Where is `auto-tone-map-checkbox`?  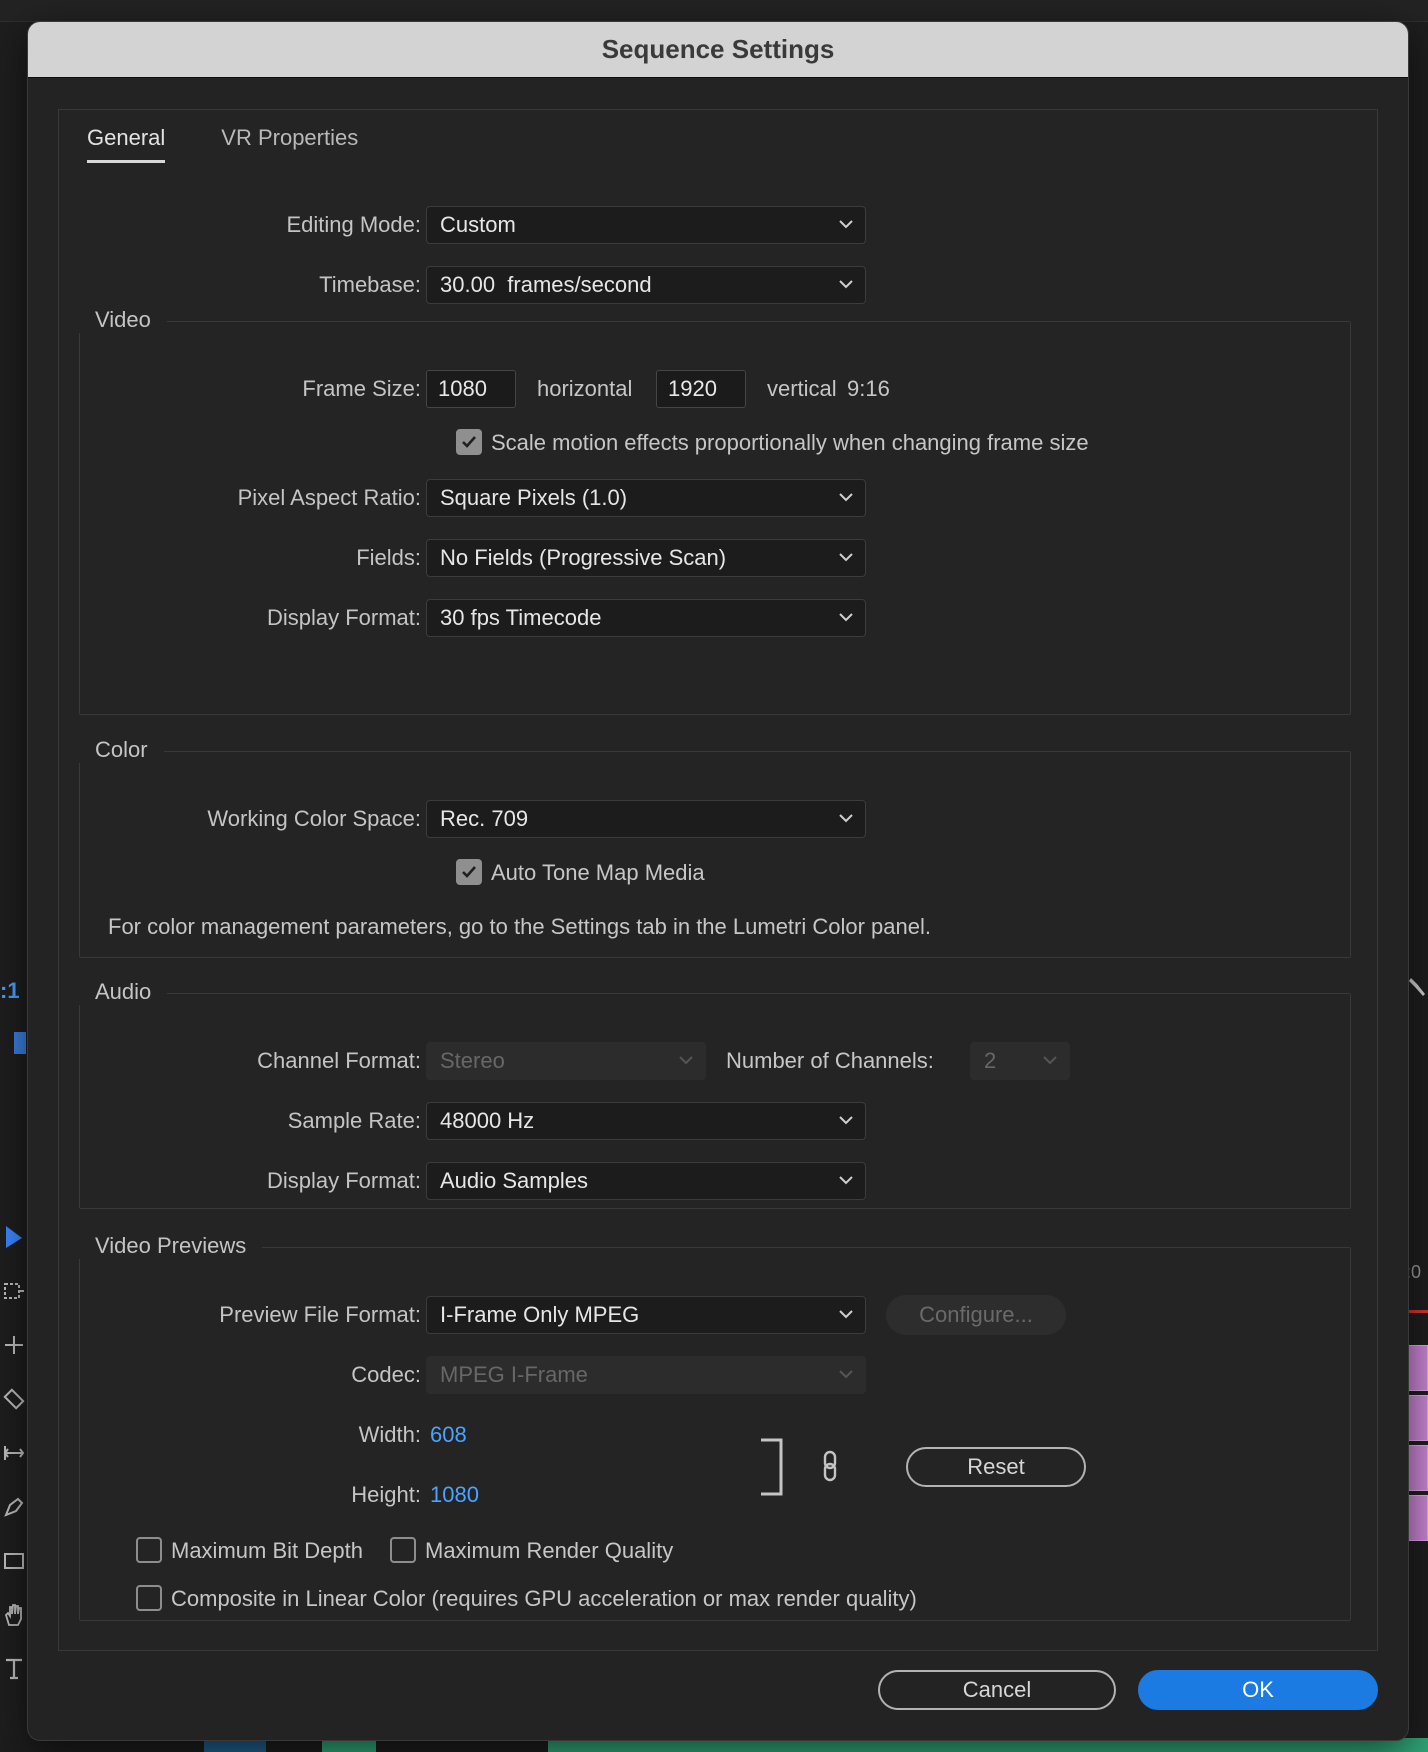
auto-tone-map-checkbox is located at coordinates (469, 872).